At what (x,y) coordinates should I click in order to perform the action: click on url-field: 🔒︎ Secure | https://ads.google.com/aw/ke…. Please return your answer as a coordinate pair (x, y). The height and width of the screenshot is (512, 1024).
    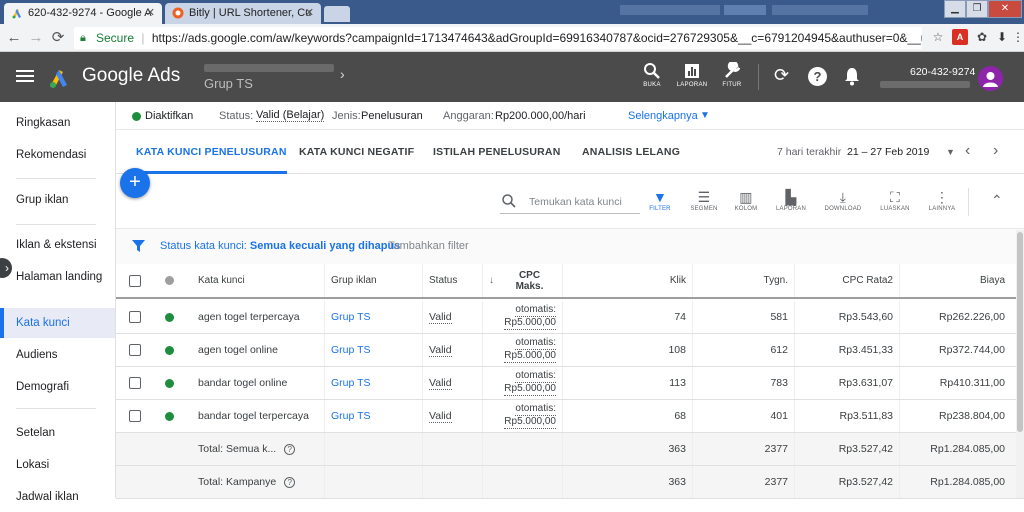
    Looking at the image, I should click on (498, 38).